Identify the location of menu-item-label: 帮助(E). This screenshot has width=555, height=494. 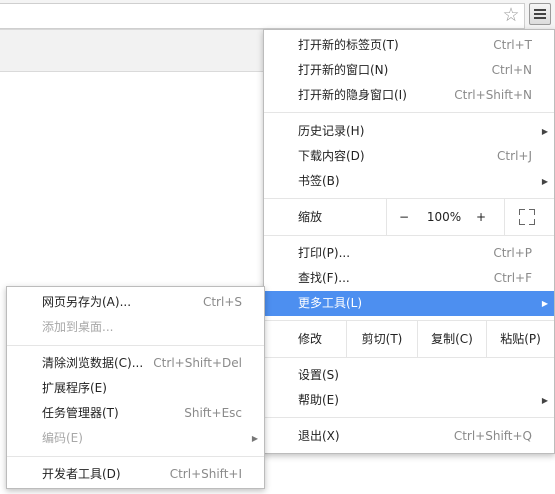
(318, 400).